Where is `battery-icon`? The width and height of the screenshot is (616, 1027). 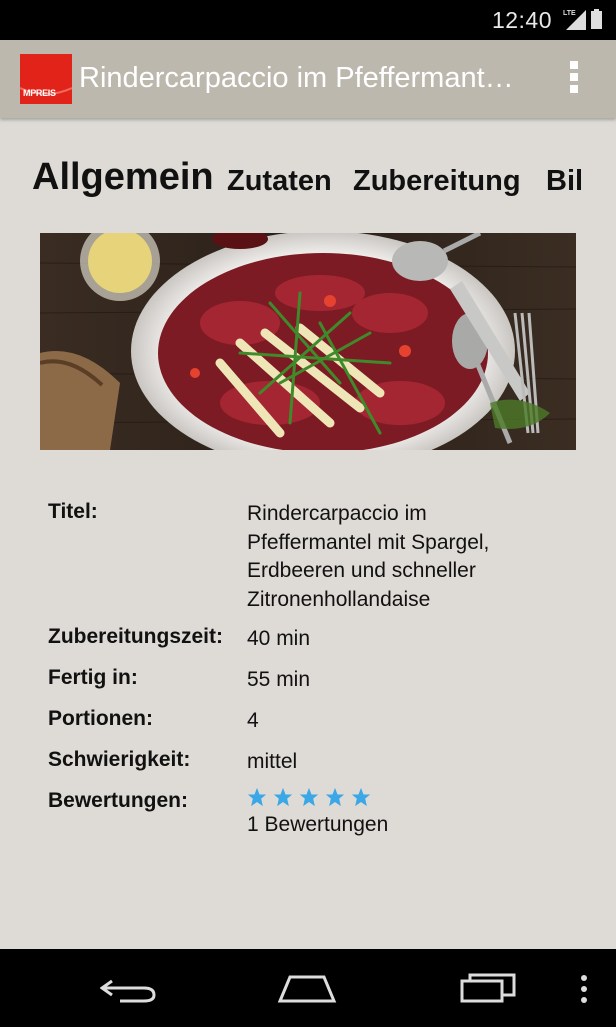 battery-icon is located at coordinates (596, 19).